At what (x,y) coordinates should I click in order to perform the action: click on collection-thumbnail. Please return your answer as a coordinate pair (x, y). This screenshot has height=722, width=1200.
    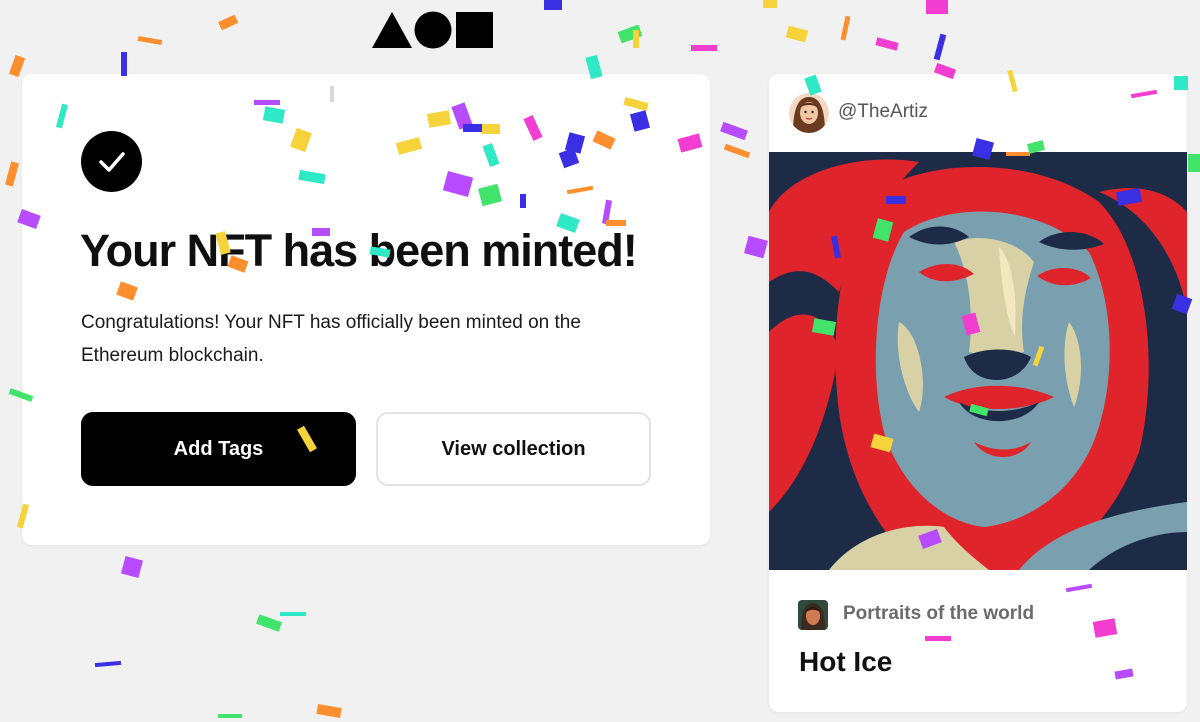
    Looking at the image, I should click on (813, 615).